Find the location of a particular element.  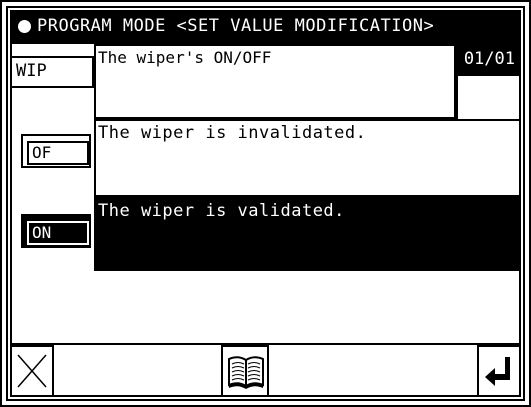

book-icon is located at coordinates (246, 372).